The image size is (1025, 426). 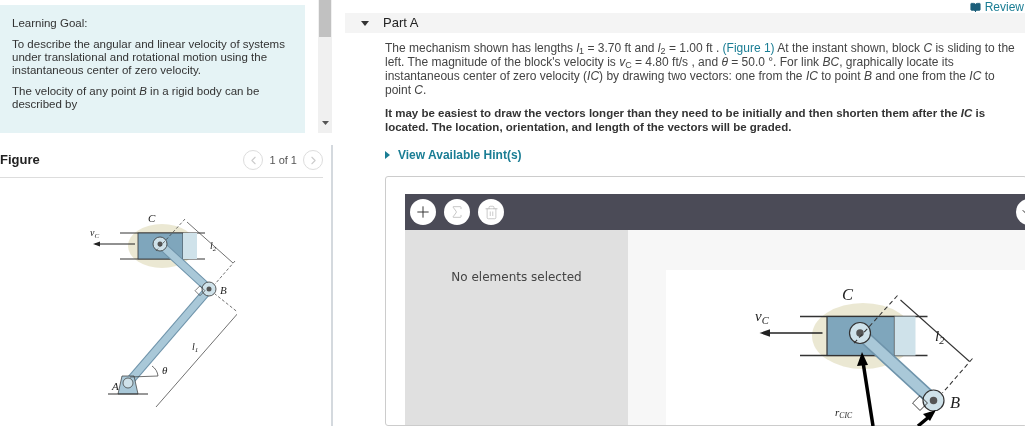 What do you see at coordinates (50, 23) in the screenshot?
I see `learning-goal-title: Learning Goal:` at bounding box center [50, 23].